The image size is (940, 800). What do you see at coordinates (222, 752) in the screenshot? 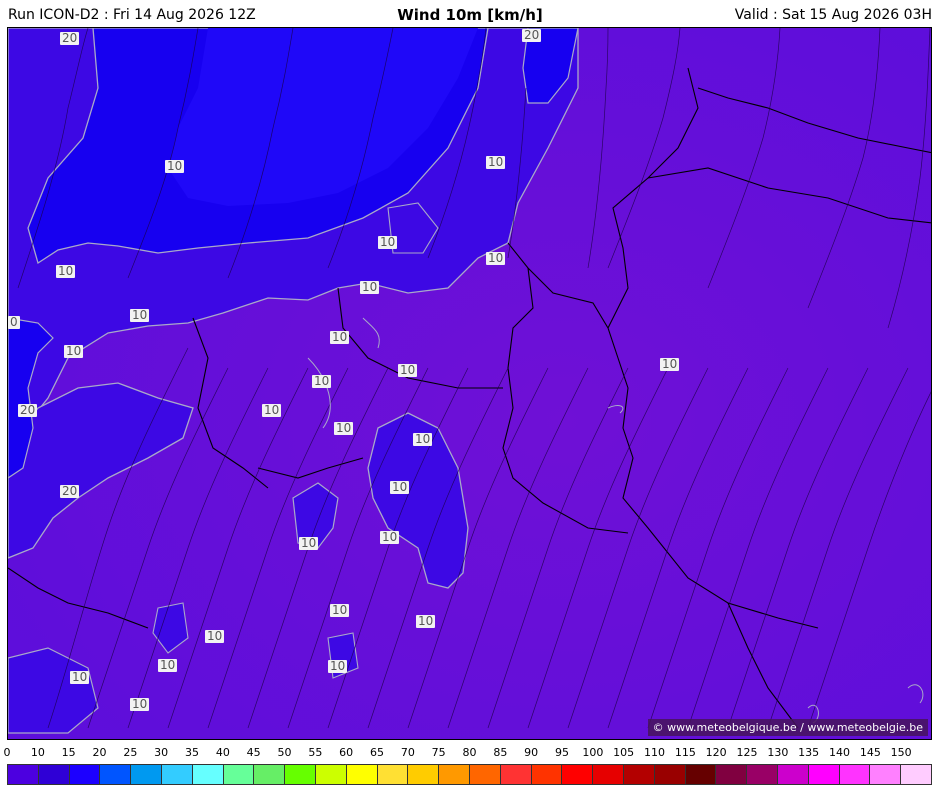
I see `color-scale-tick-label: 40` at bounding box center [222, 752].